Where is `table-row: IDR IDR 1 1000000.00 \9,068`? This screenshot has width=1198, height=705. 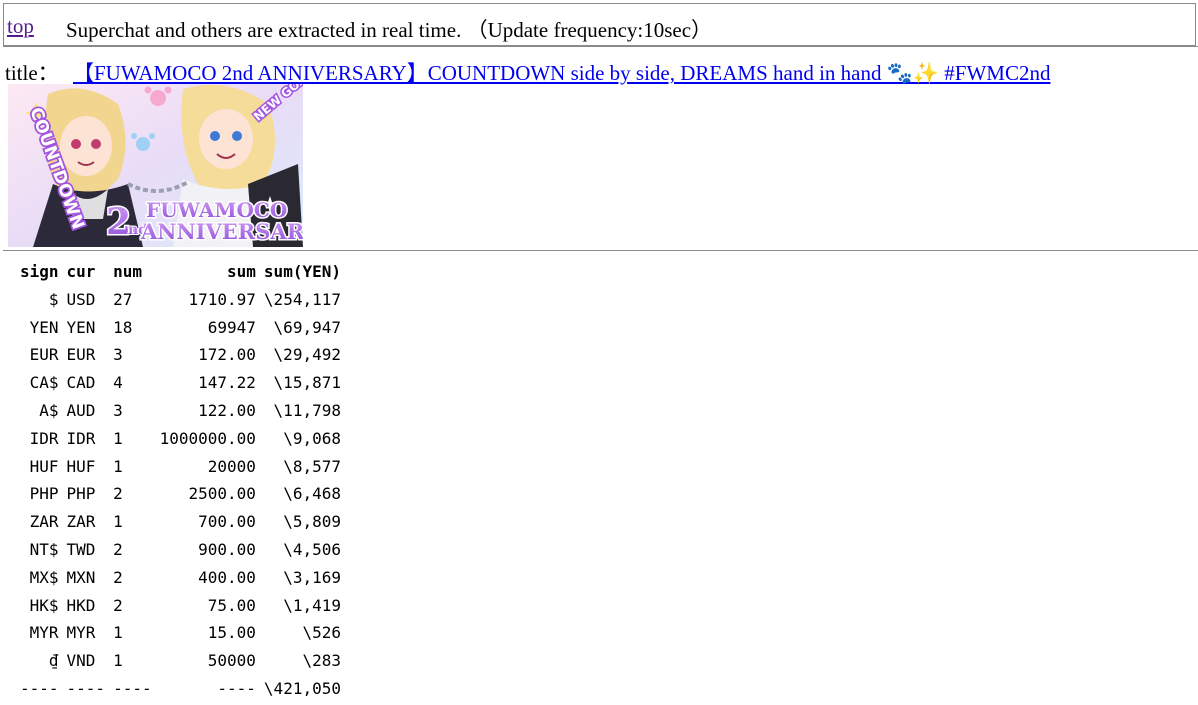
table-row: IDR IDR 1 1000000.00 \9,068 is located at coordinates (180, 439).